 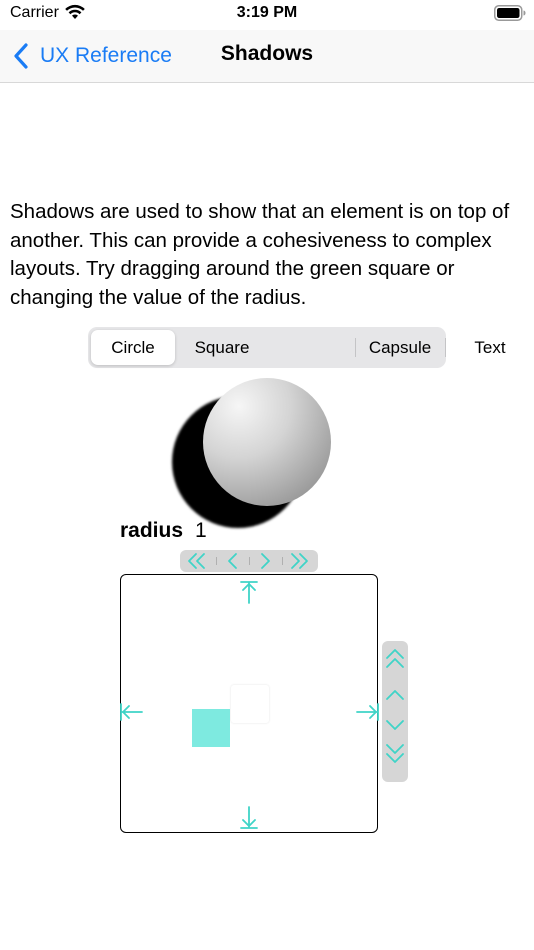 What do you see at coordinates (131, 712) in the screenshot?
I see `arrow-to-left-icon` at bounding box center [131, 712].